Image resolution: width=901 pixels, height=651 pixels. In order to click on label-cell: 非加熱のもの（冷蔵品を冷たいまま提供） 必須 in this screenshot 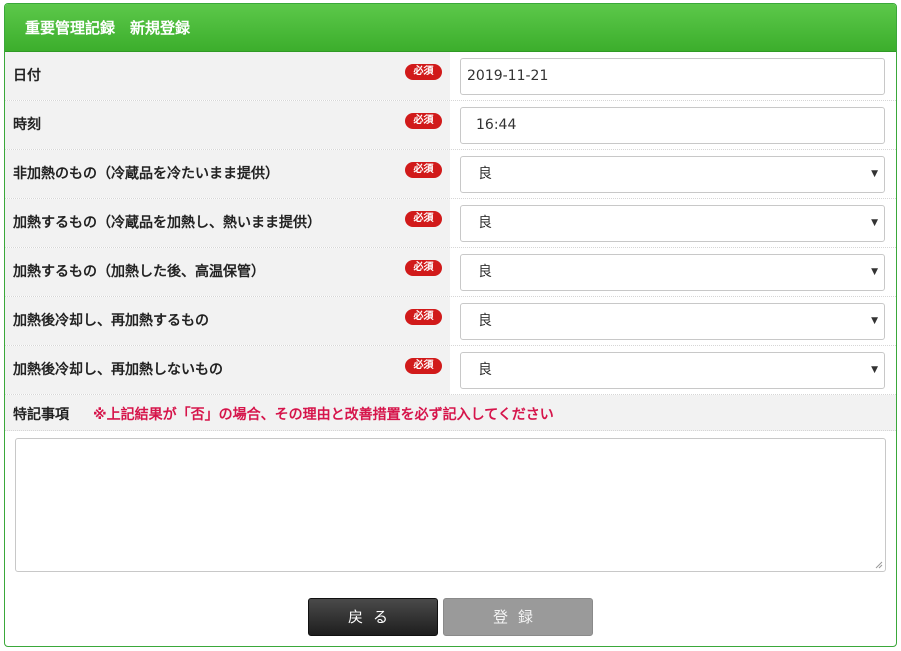, I will do `click(227, 174)`.